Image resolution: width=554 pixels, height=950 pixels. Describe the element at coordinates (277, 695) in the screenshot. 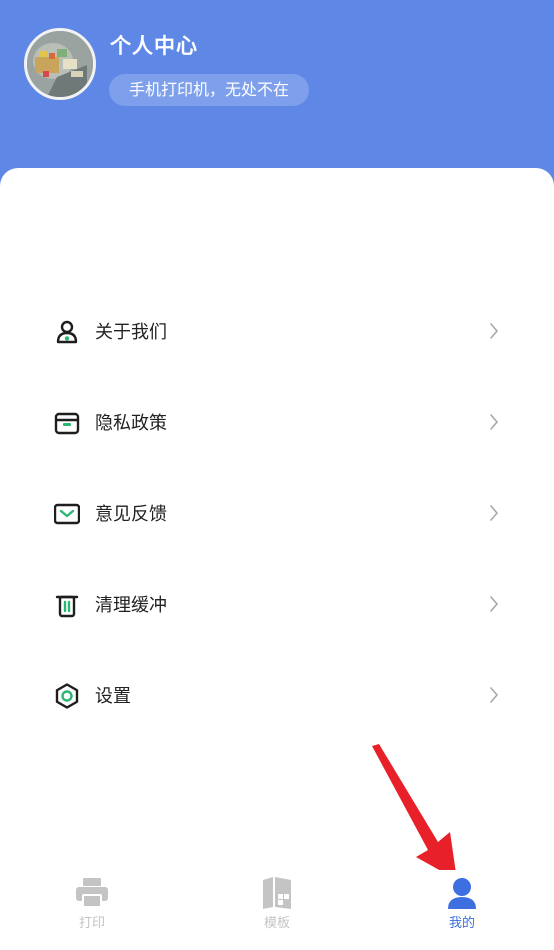

I see `menu-item-settings: 设置` at that location.